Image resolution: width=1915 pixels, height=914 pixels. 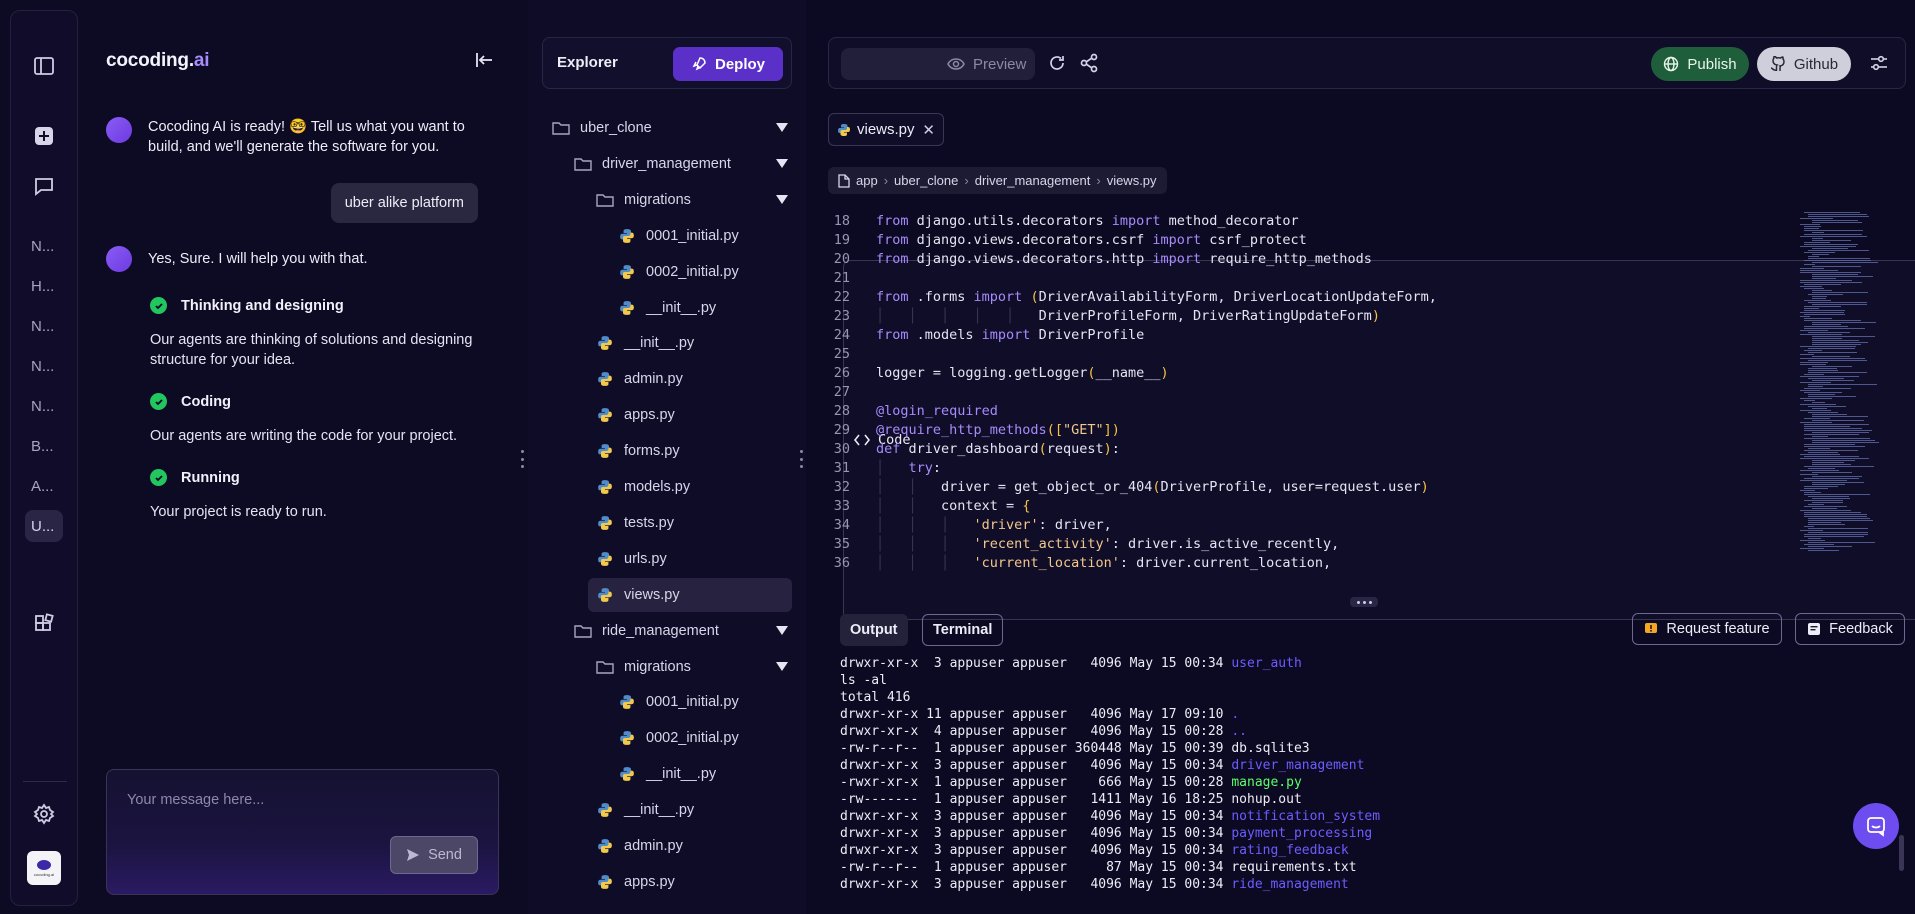 What do you see at coordinates (690, 523) in the screenshot?
I see `tree-file: tests.py` at bounding box center [690, 523].